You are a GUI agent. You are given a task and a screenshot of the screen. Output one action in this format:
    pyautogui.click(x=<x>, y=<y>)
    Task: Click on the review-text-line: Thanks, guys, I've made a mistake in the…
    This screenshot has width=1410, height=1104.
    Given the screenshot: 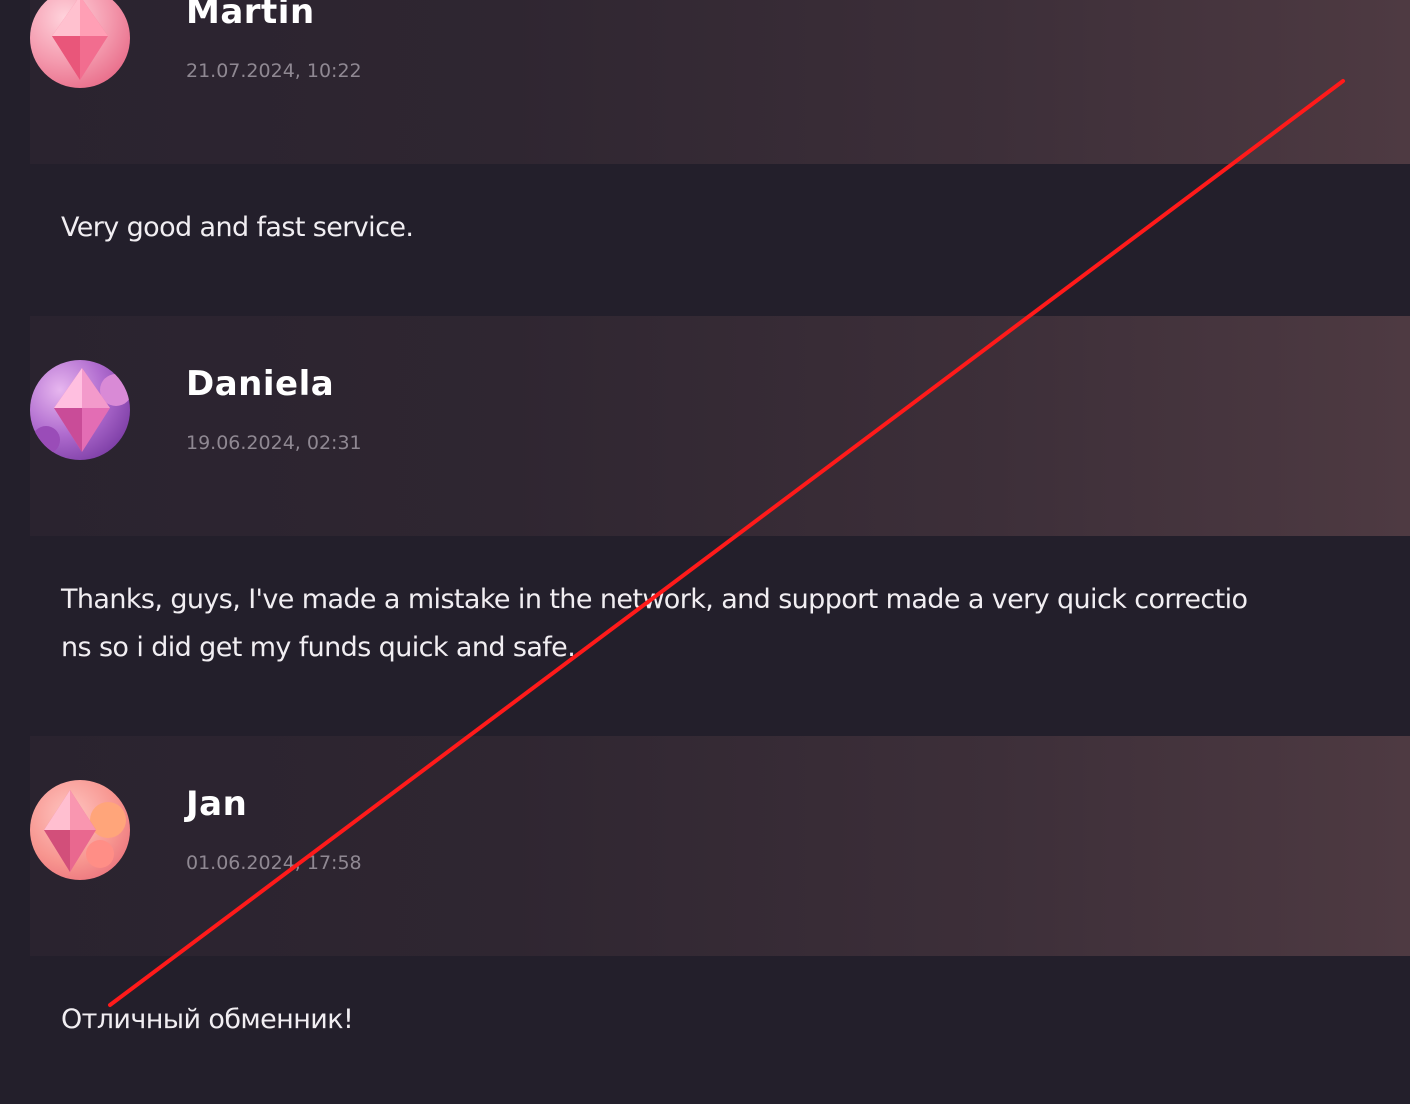 What is the action you would take?
    pyautogui.click(x=654, y=599)
    